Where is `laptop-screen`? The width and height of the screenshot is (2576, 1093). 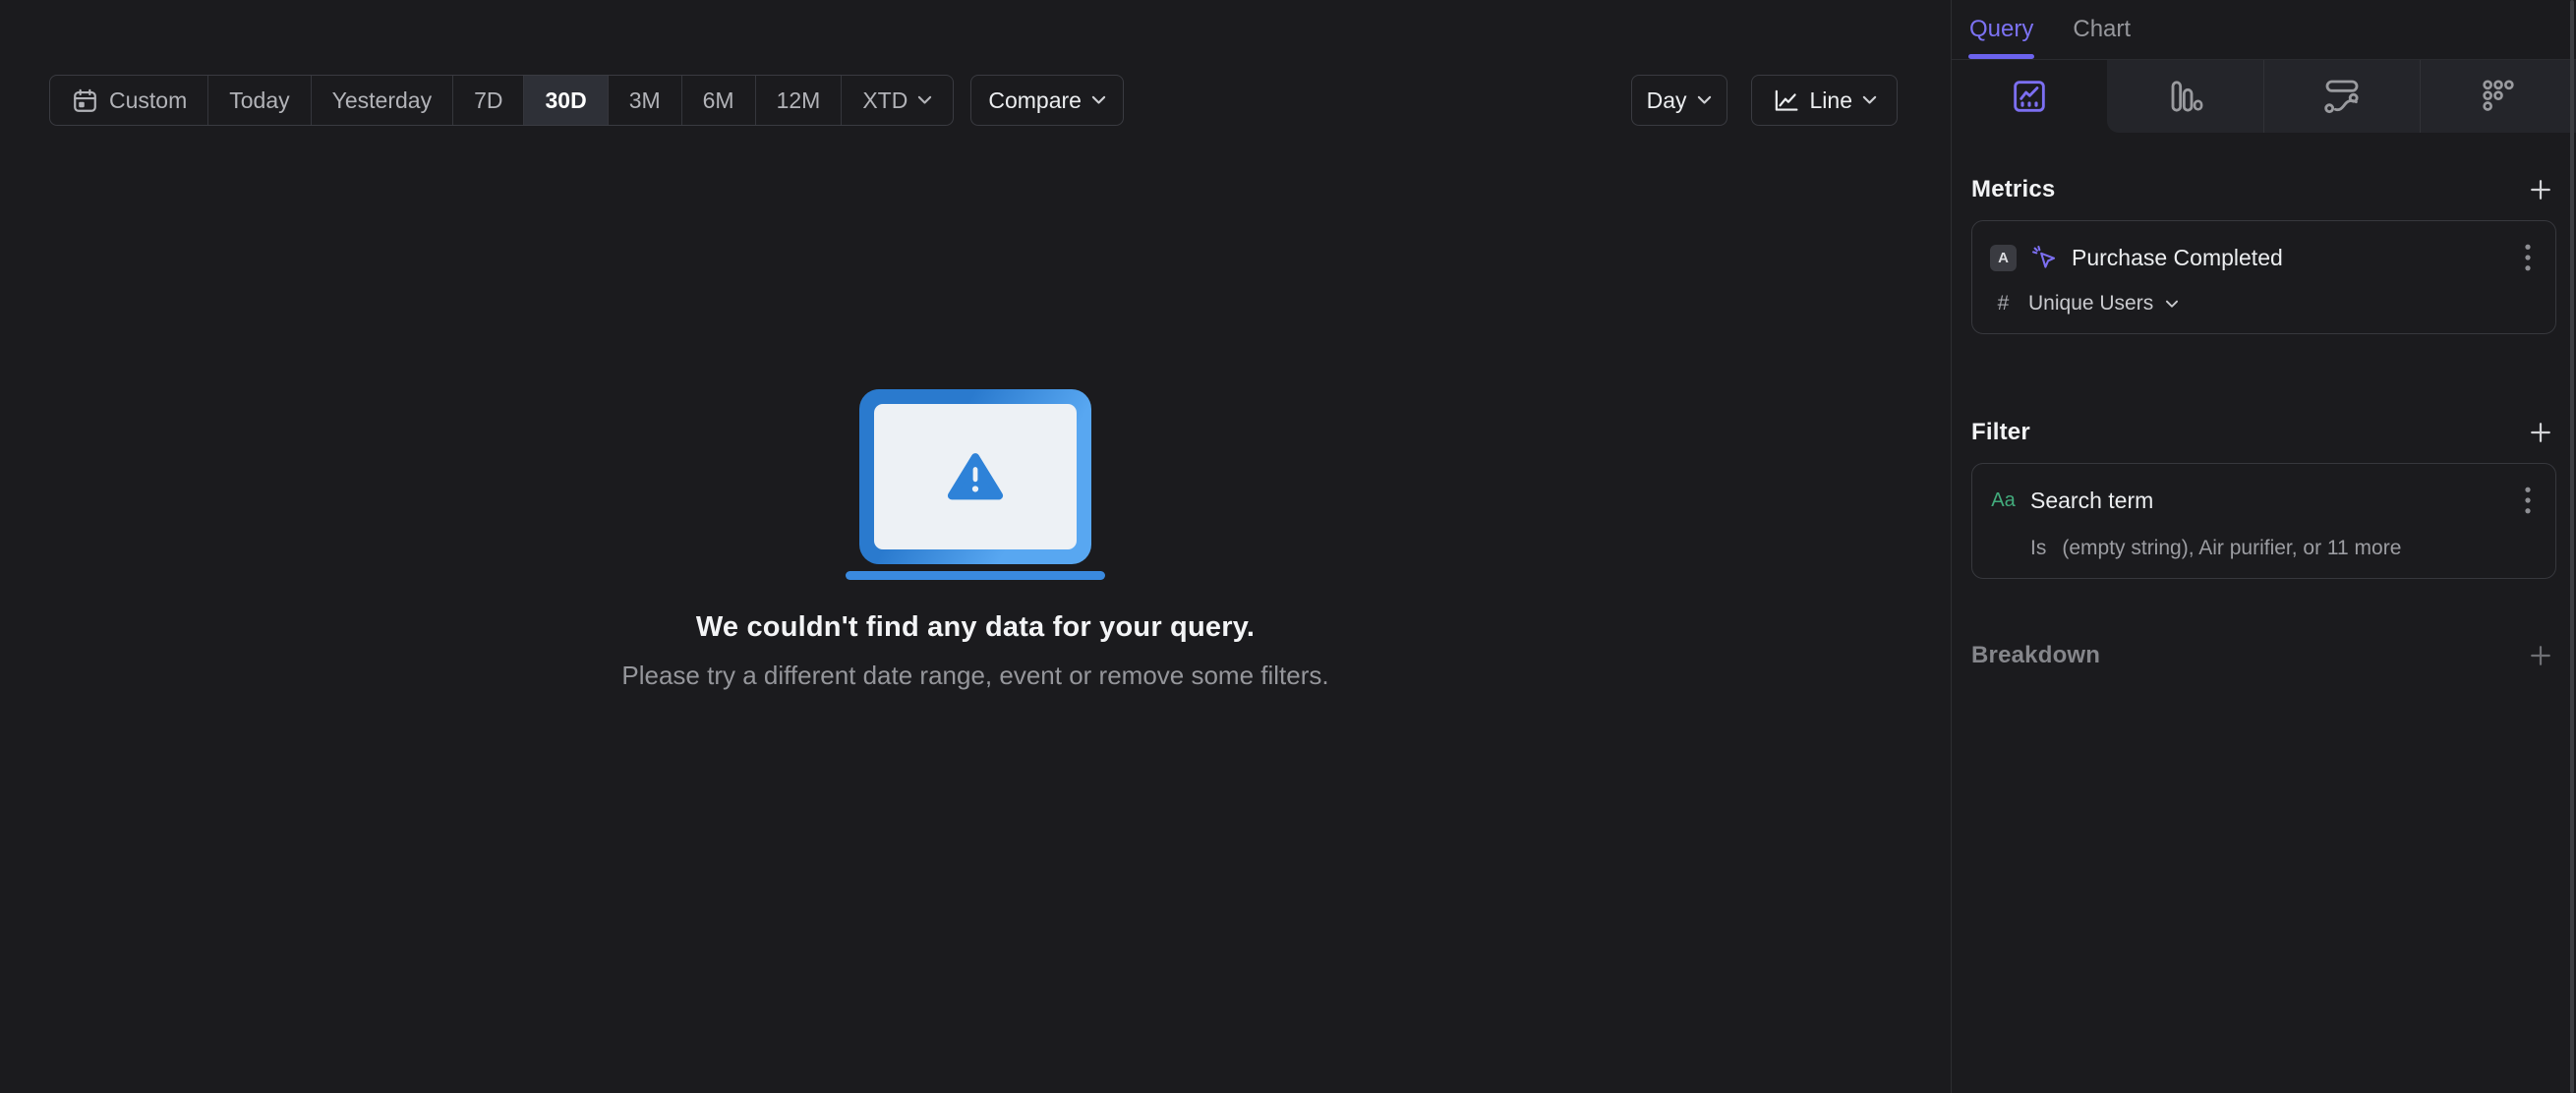
laptop-screen is located at coordinates (975, 476).